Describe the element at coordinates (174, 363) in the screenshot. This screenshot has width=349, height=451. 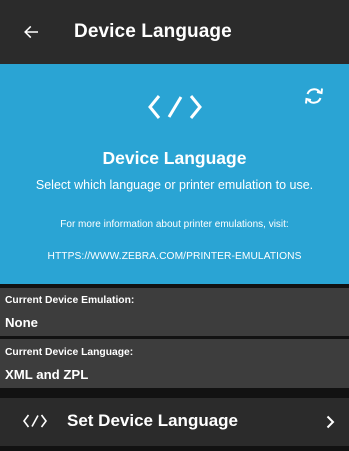
I see `current-language-row: Current Device Language: XML and ZPL` at that location.